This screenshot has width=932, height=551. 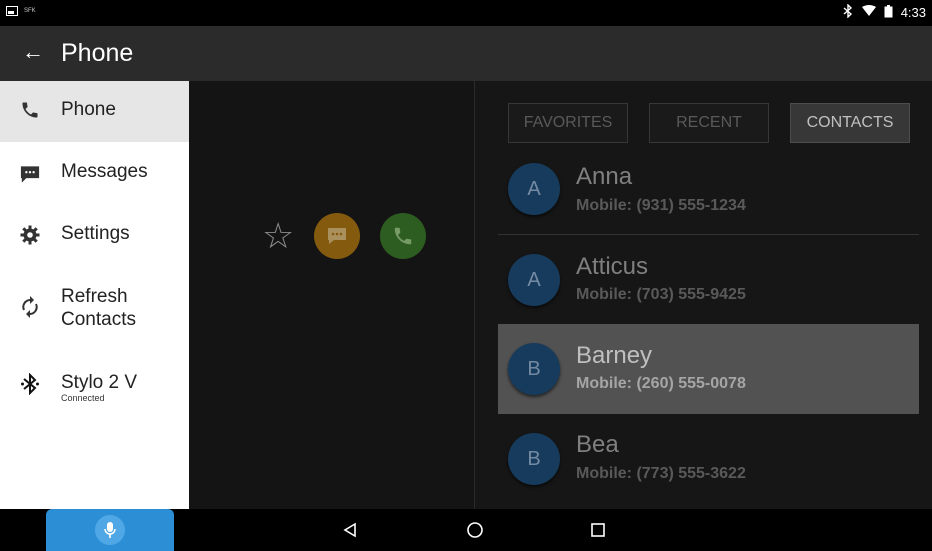 What do you see at coordinates (466, 53) in the screenshot?
I see `app-toolbar: ← Phone` at bounding box center [466, 53].